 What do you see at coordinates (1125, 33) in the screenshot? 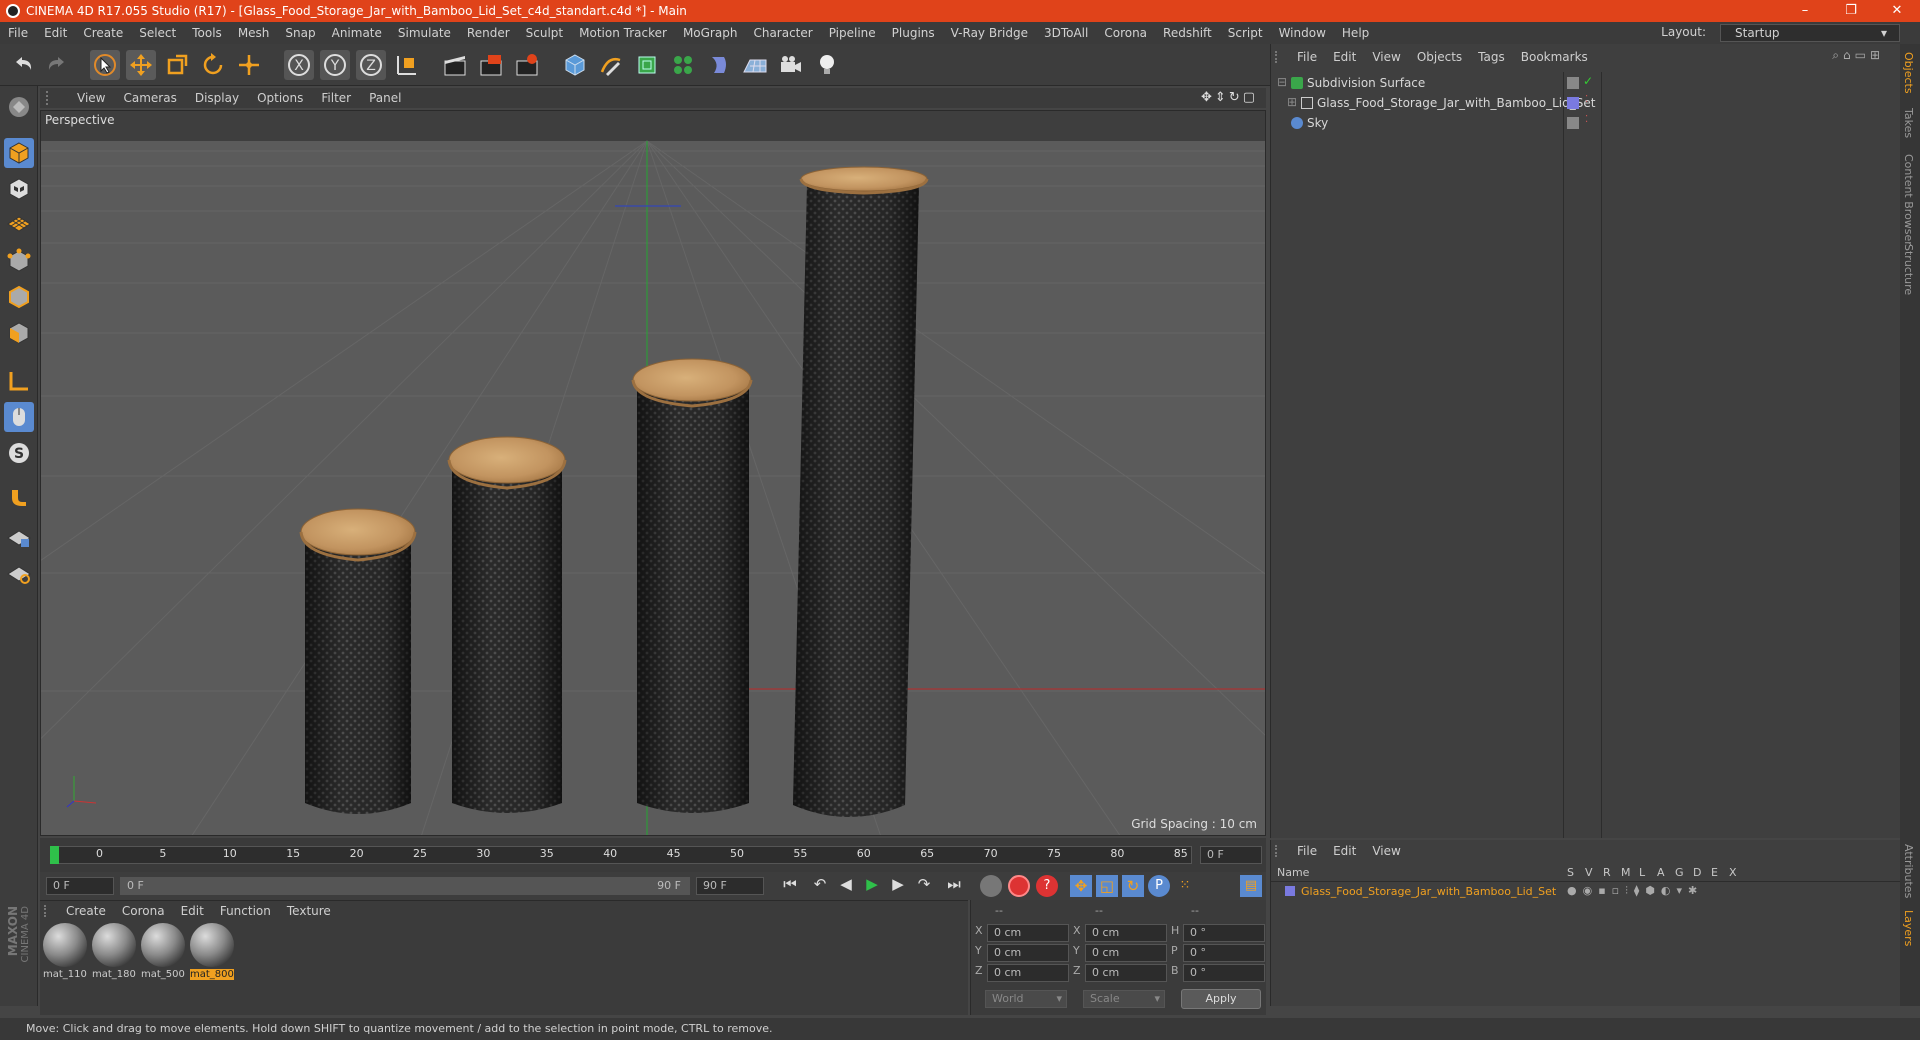
I see `menu-corona: Corona` at bounding box center [1125, 33].